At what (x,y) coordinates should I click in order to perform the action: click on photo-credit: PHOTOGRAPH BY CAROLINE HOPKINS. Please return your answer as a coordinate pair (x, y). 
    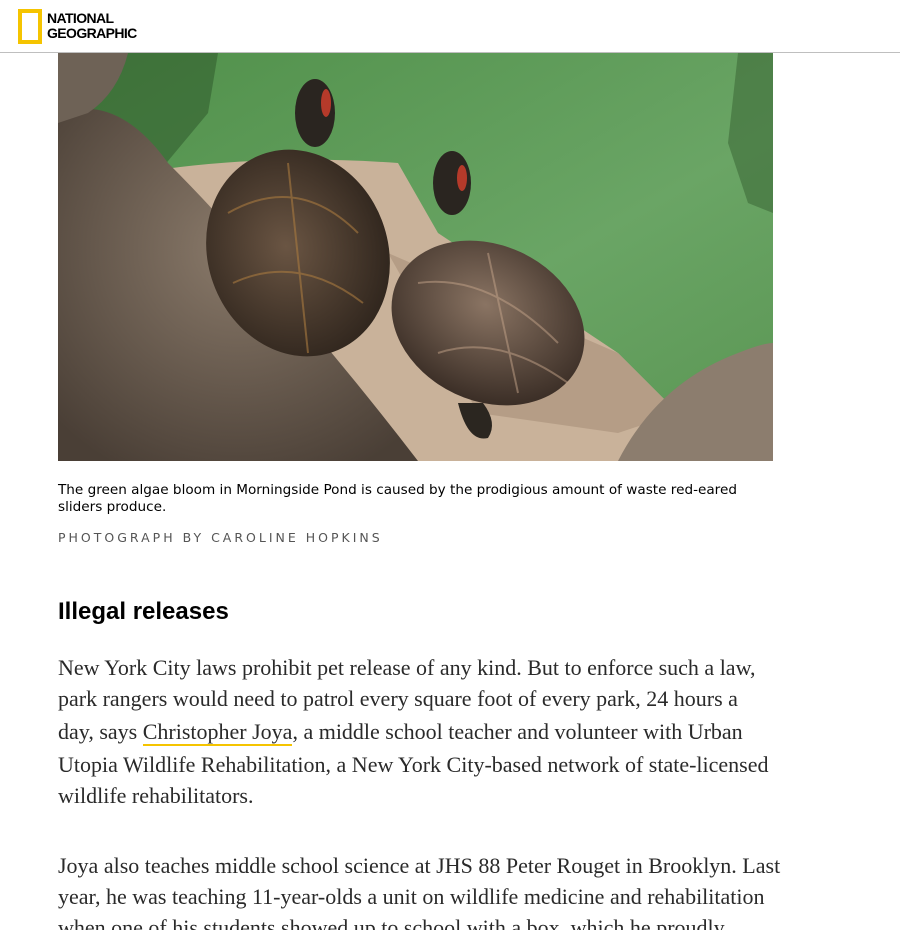
    Looking at the image, I should click on (220, 537).